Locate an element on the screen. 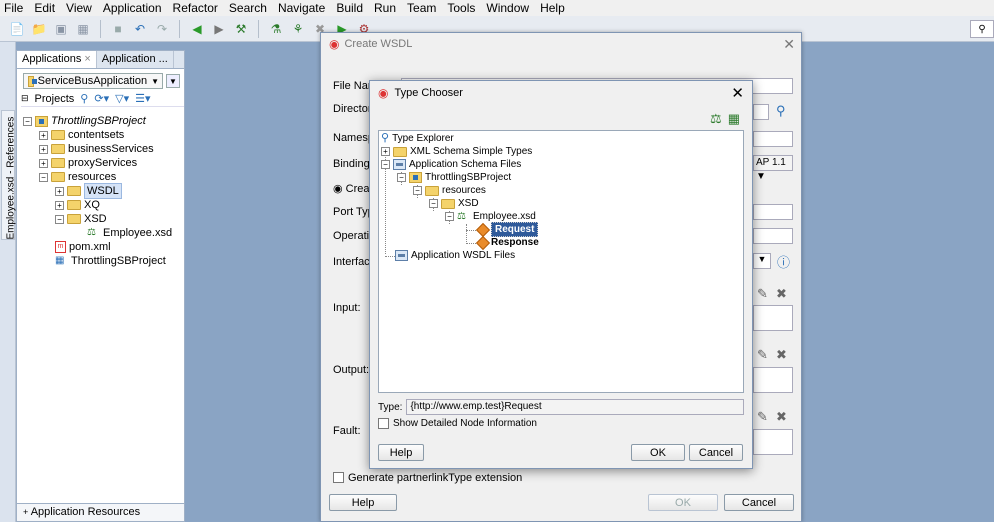 The image size is (994, 522). tree-node-application-schema-files: − Application Schema Files is located at coordinates (451, 164).